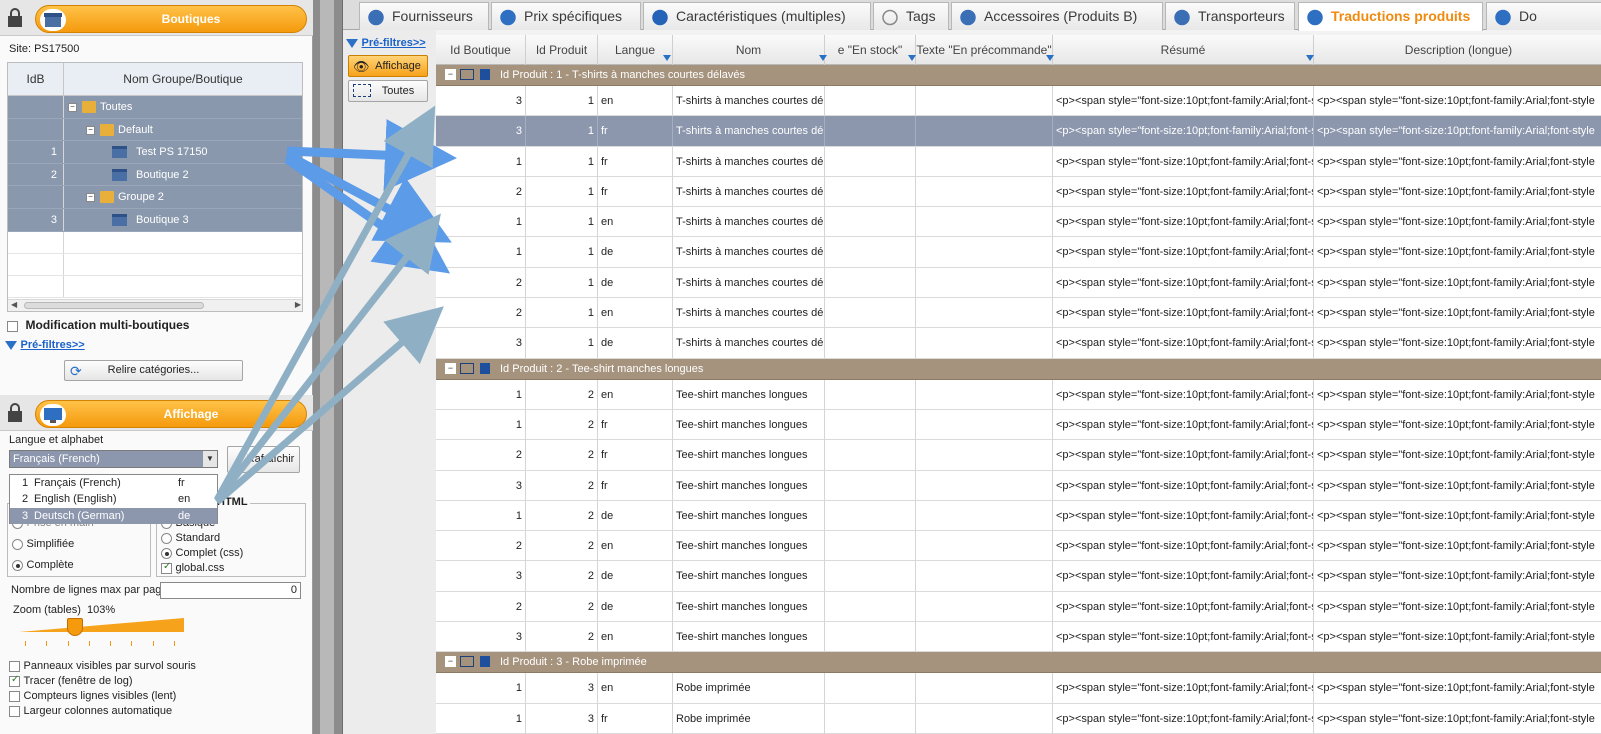 This screenshot has width=1601, height=734. Describe the element at coordinates (171, 414) in the screenshot. I see `affichage-pill: Affichage` at that location.